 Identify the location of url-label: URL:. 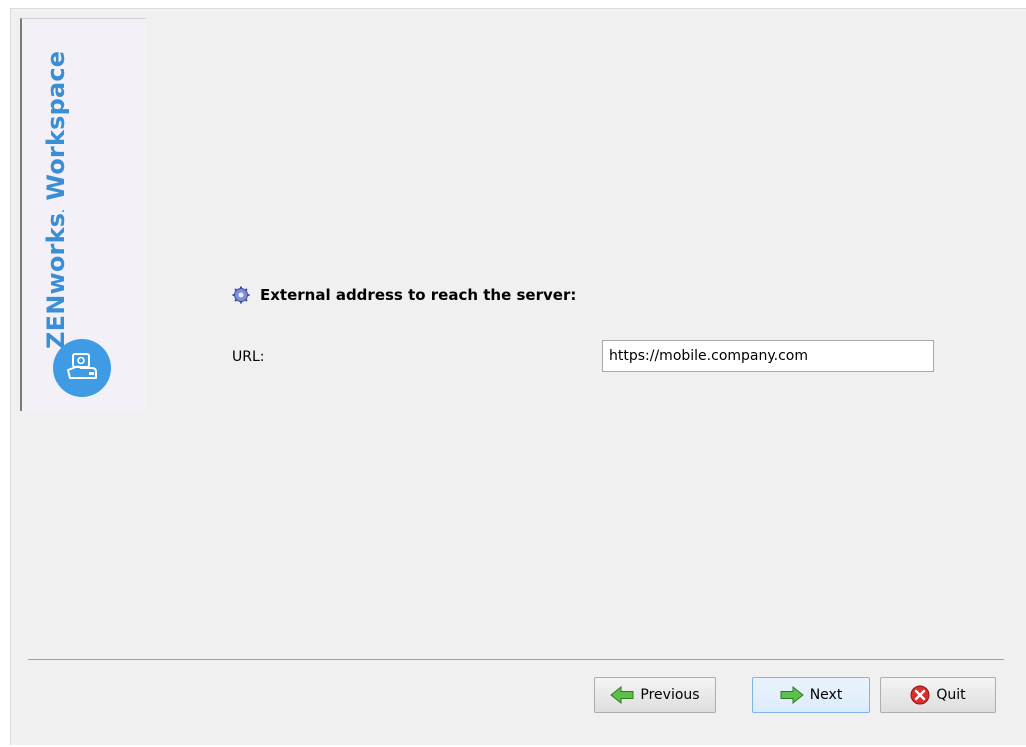
(248, 357).